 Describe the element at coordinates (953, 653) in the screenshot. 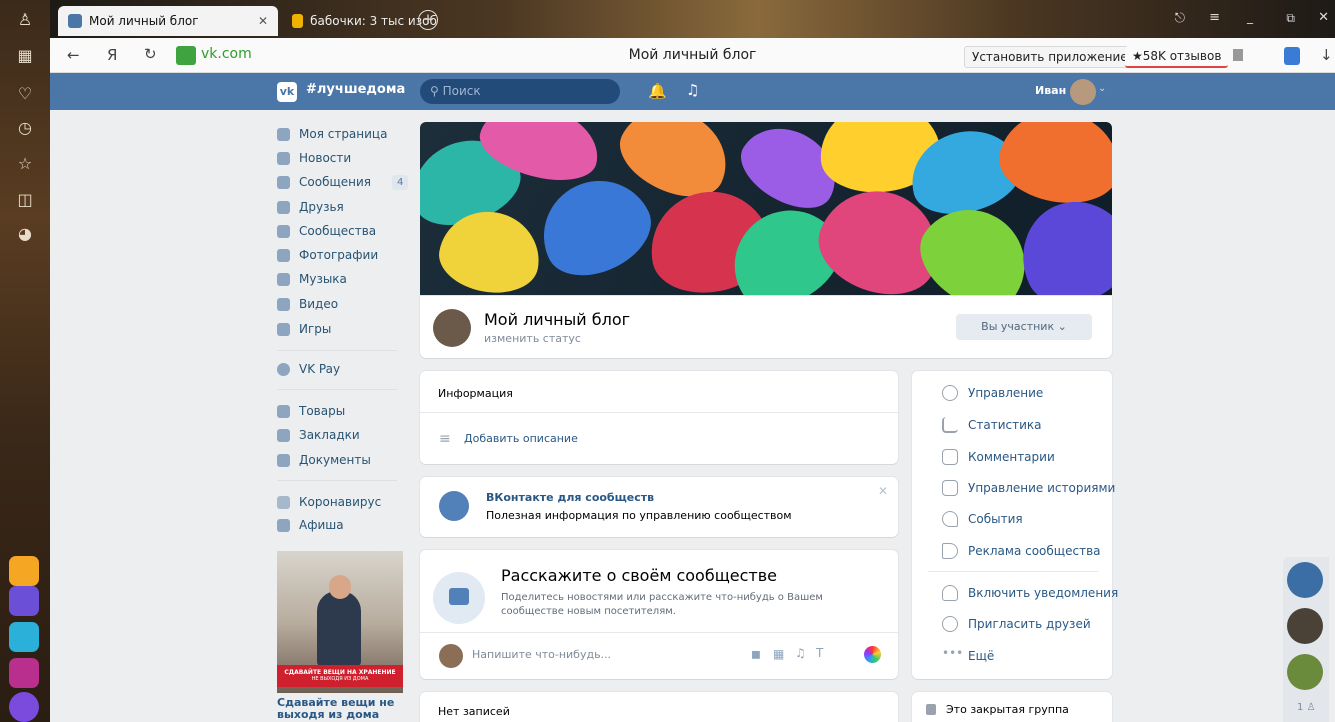

I see `more-icon: •••` at that location.